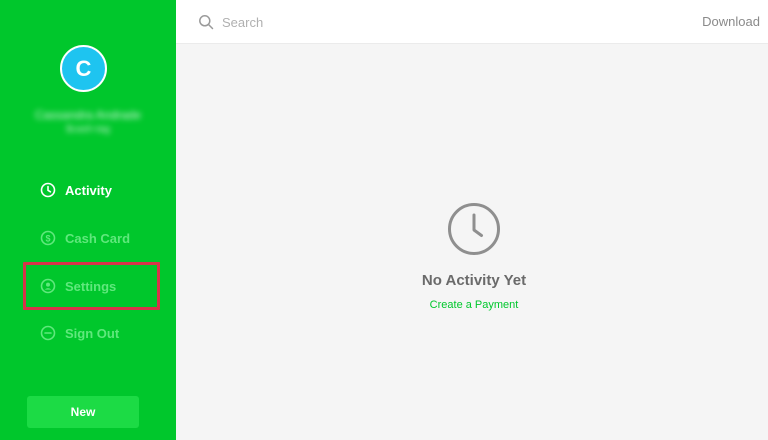 This screenshot has width=768, height=440. I want to click on settings-highlight-box, so click(91, 286).